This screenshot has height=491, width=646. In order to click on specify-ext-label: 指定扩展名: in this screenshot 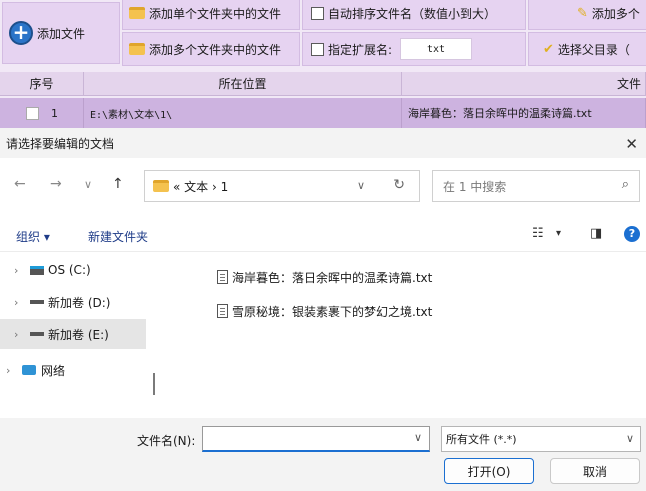, I will do `click(360, 49)`.